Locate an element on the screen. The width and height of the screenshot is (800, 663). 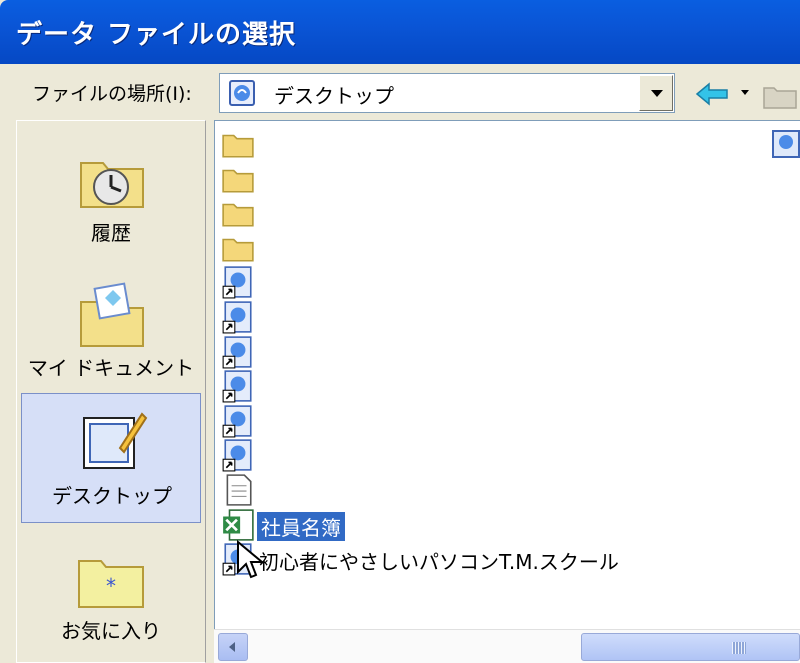
places-item-label: お気に入り is located at coordinates (111, 631).